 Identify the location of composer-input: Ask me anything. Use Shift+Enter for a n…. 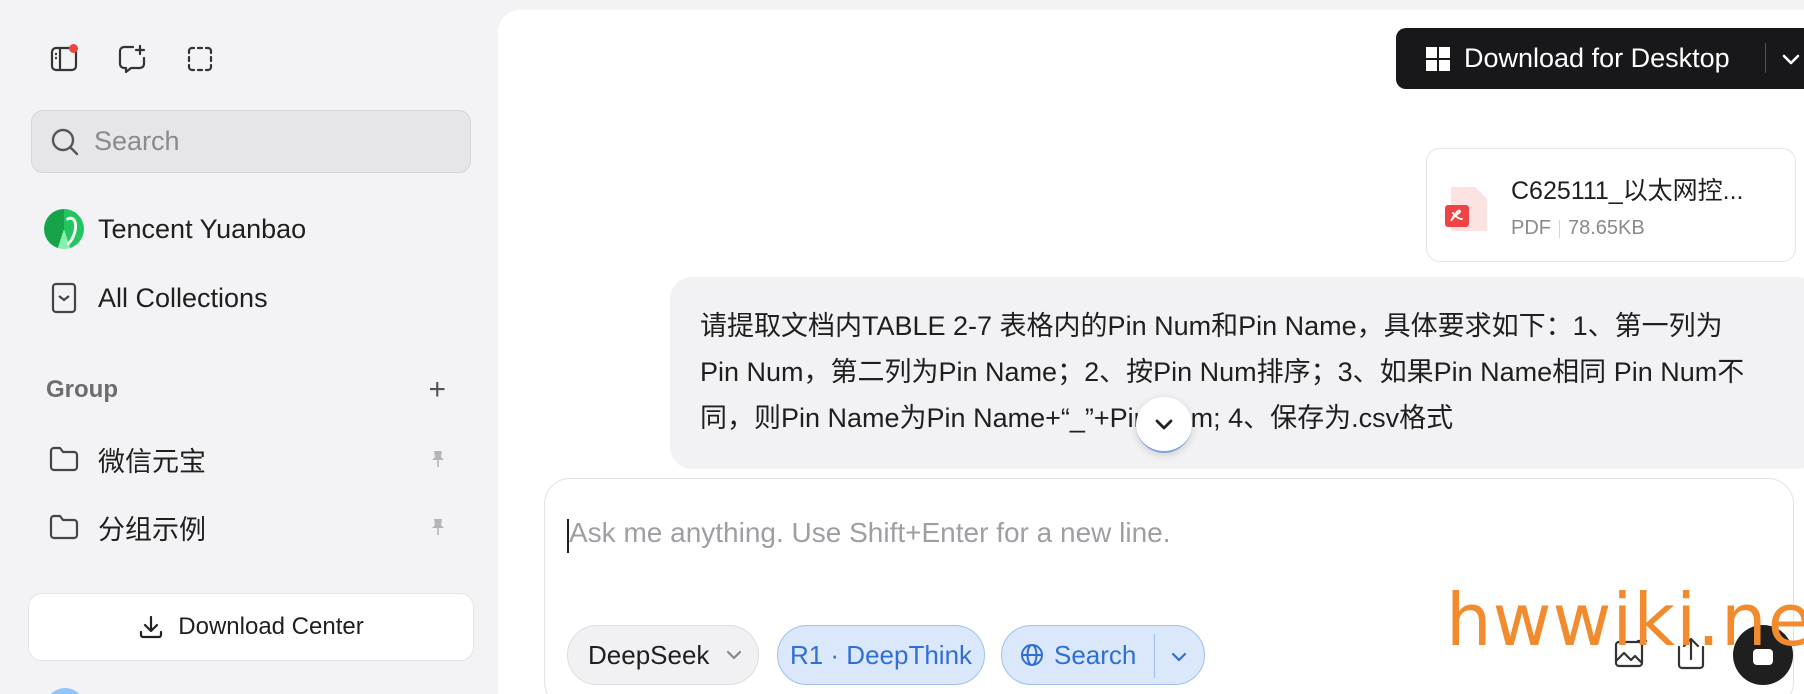
(870, 533).